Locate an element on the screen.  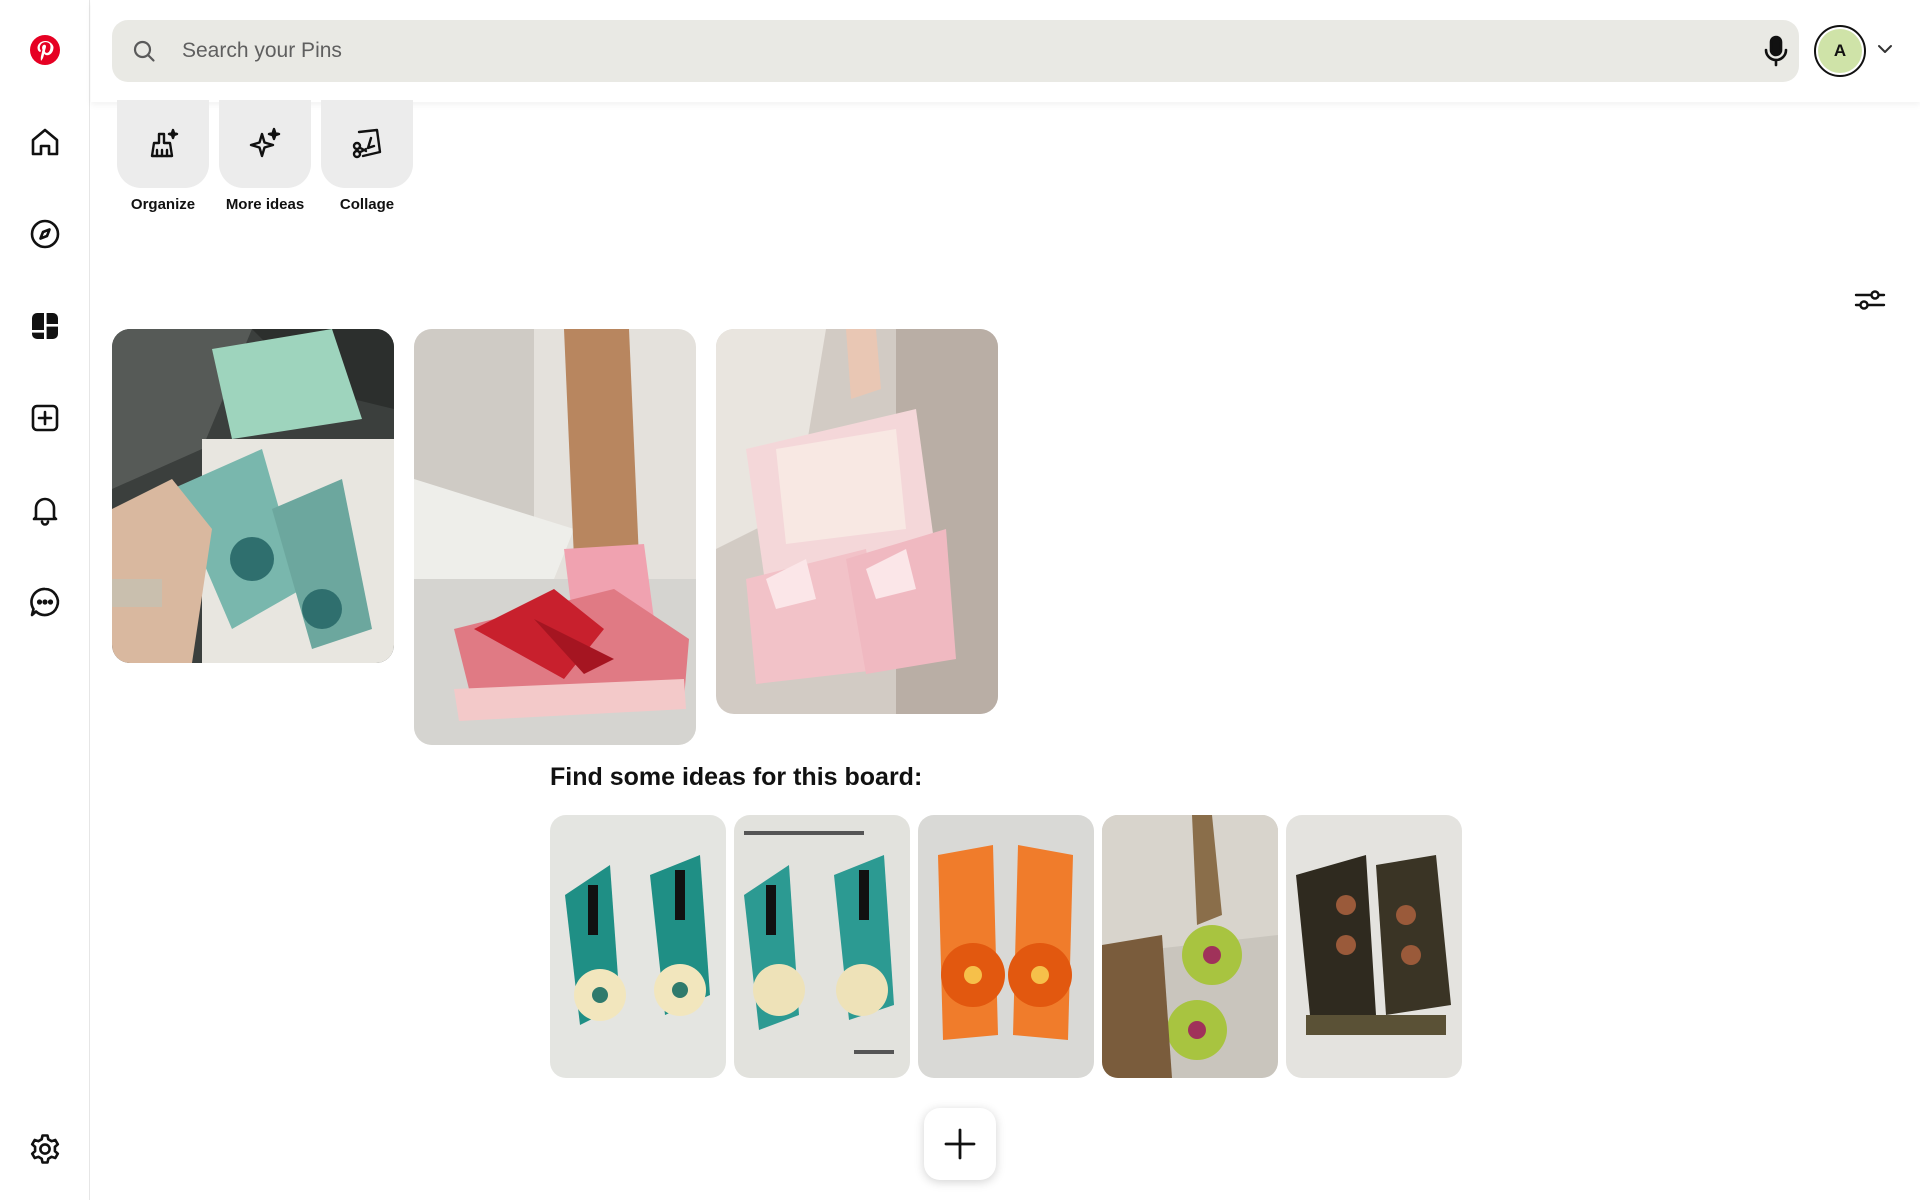
organize-button is located at coordinates (163, 144).